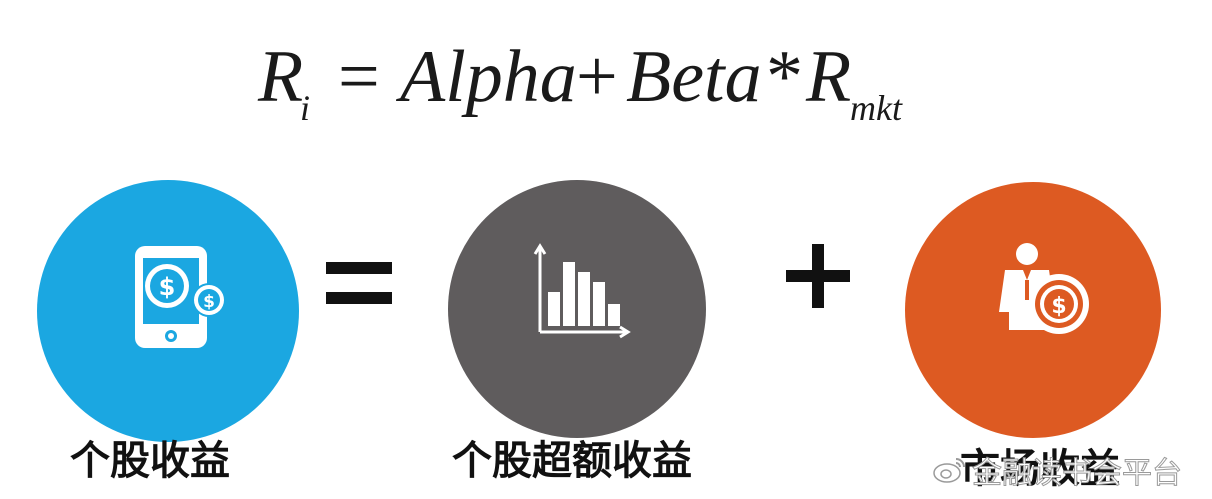  Describe the element at coordinates (597, 77) in the screenshot. I see `formula-plus: +` at that location.